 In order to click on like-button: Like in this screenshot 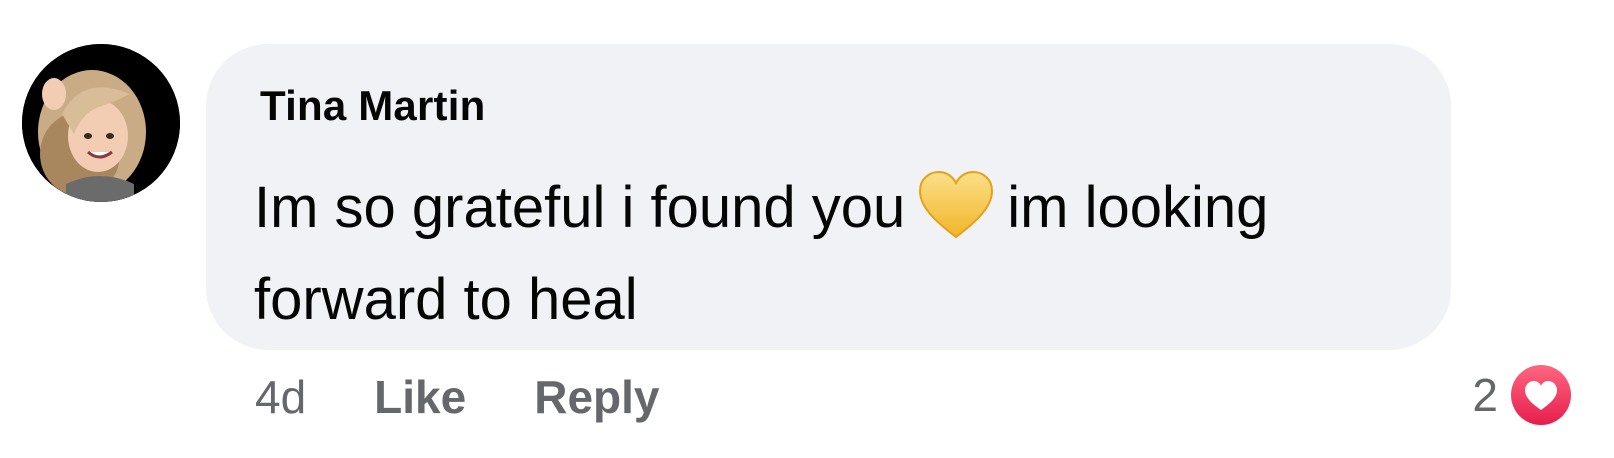, I will do `click(420, 397)`.